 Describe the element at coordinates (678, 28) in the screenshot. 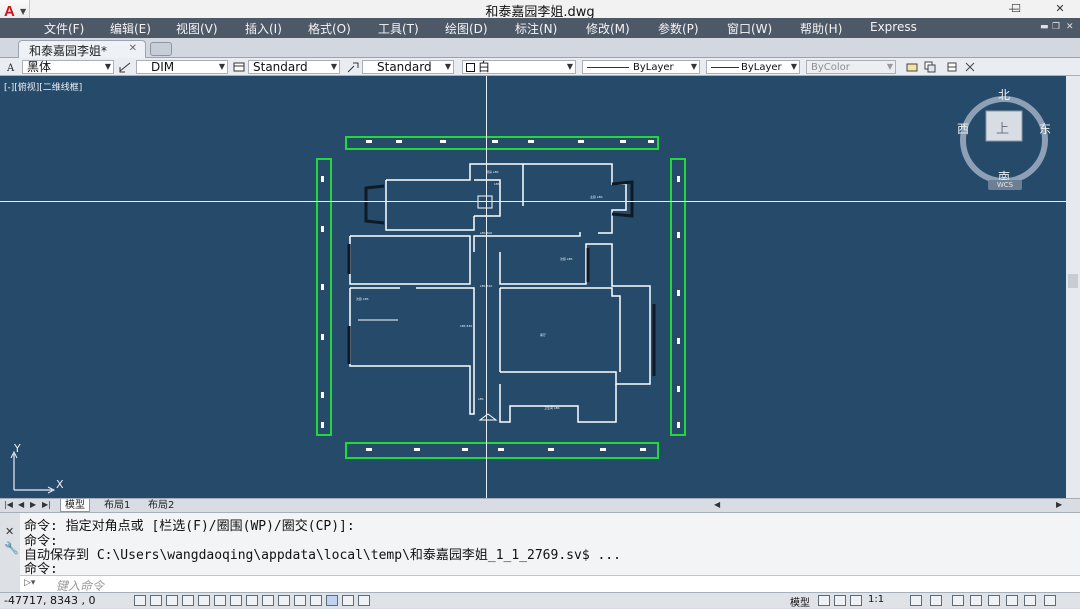

I see `menu-parametric: 参数(P)` at that location.